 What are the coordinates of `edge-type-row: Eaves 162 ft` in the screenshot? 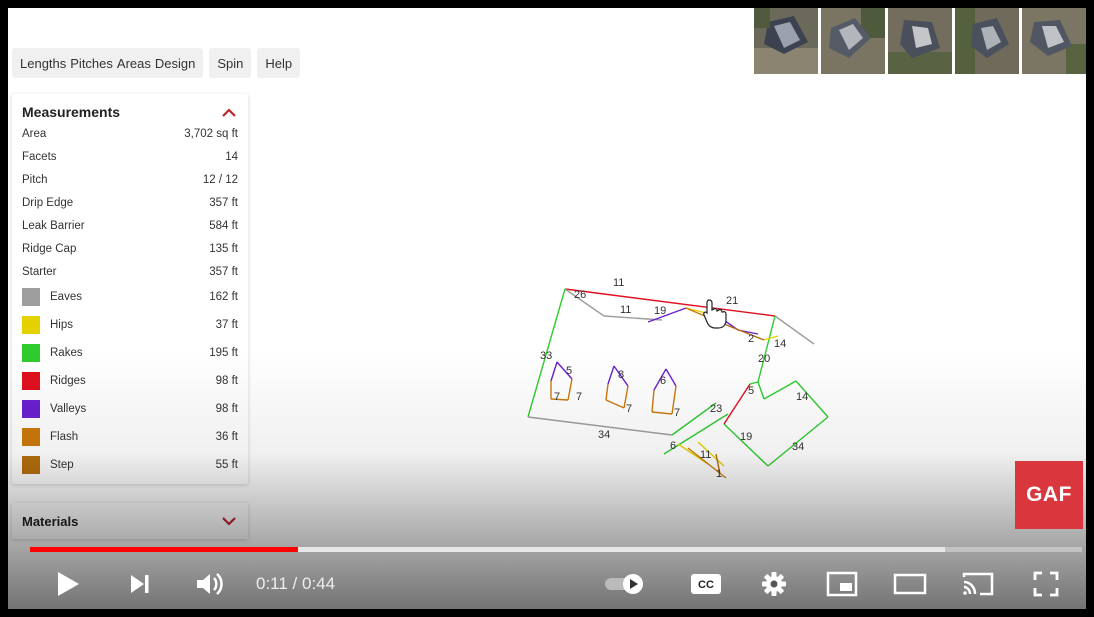 It's located at (130, 297).